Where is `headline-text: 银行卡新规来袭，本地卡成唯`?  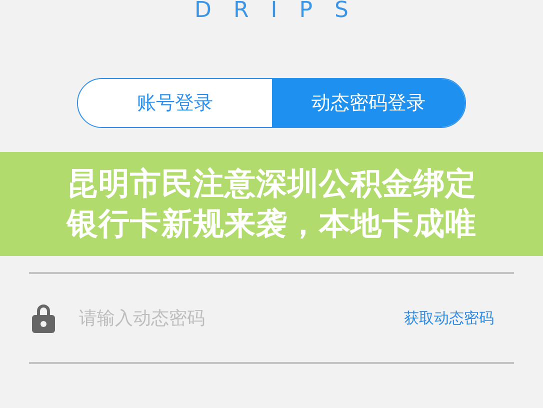
headline-text: 银行卡新规来袭，本地卡成唯 is located at coordinates (271, 224).